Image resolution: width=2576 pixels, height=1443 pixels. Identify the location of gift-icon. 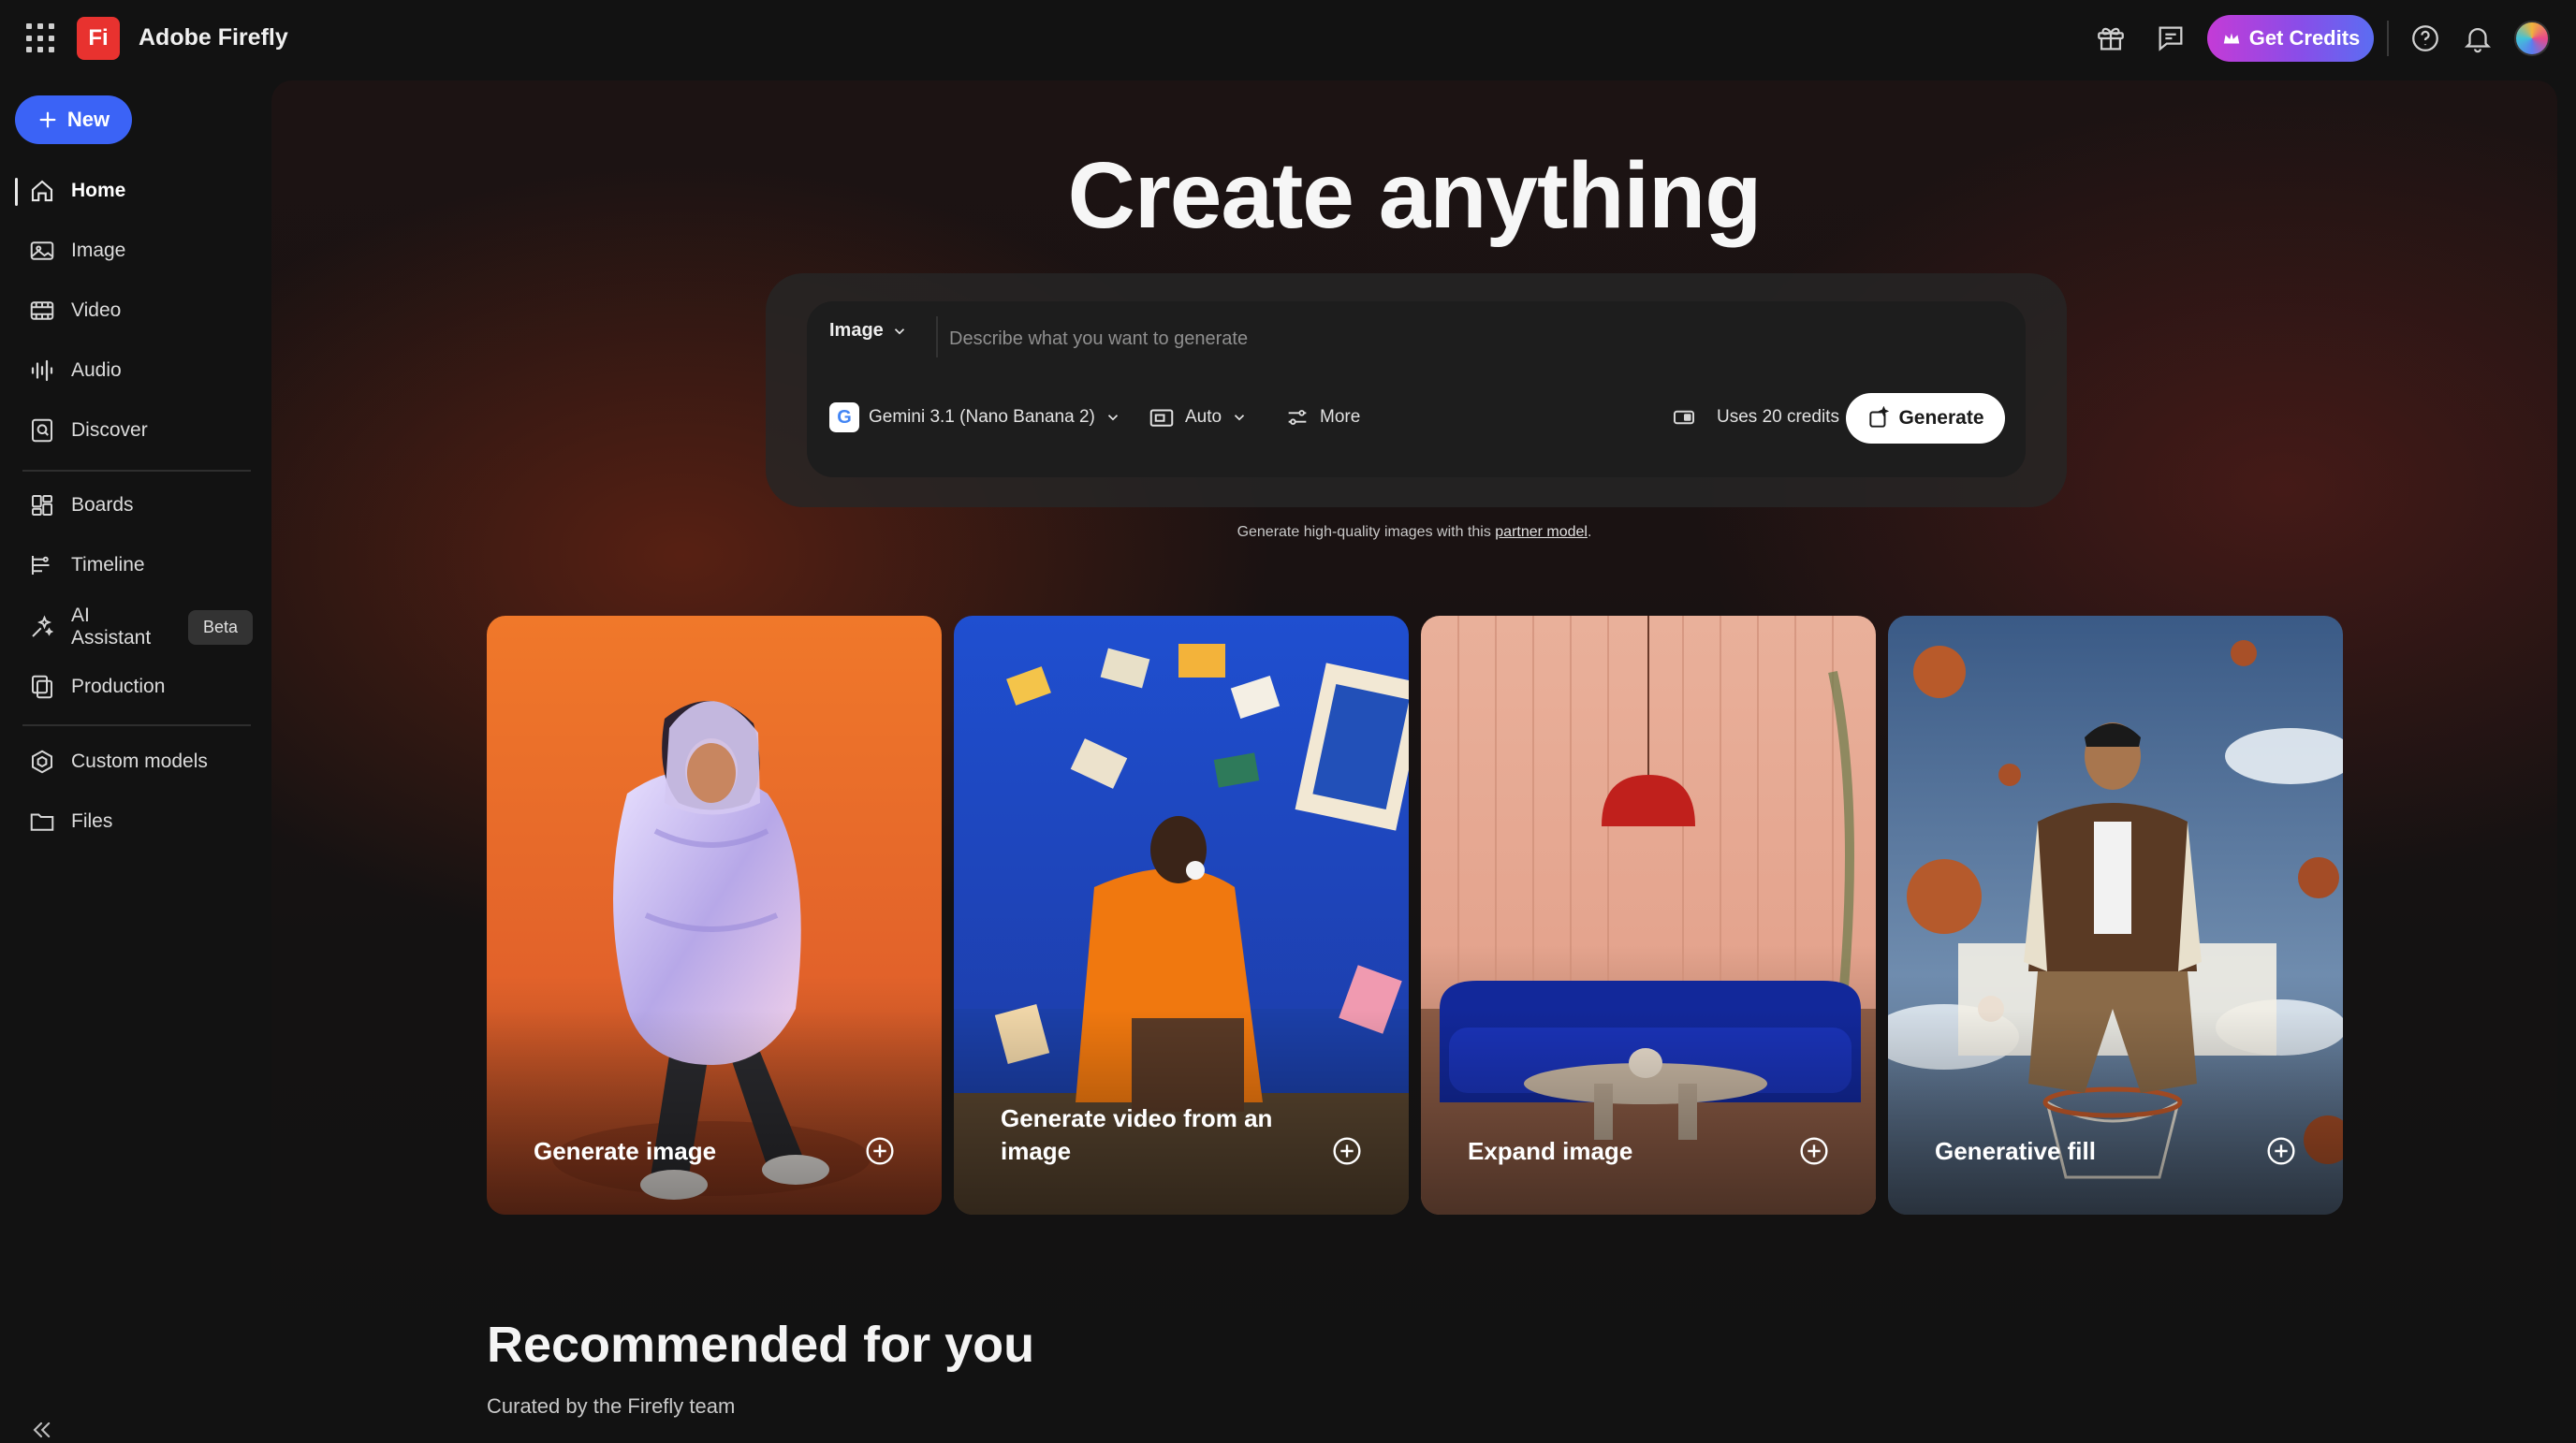
(2111, 38).